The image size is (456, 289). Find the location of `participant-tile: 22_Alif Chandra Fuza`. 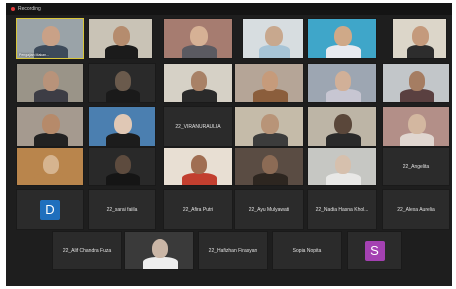

participant-tile: 22_Alif Chandra Fuza is located at coordinates (87, 250).